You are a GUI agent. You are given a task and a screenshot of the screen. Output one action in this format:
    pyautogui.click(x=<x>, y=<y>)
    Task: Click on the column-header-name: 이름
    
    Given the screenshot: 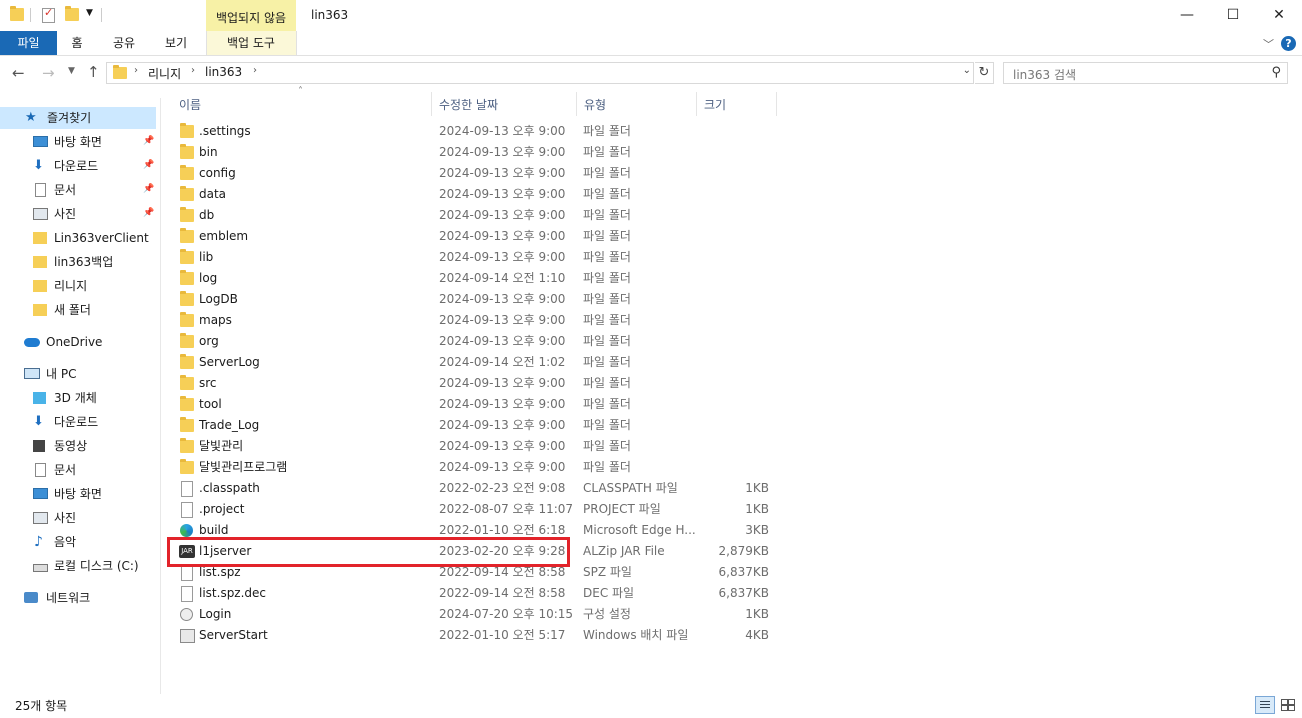 What is the action you would take?
    pyautogui.click(x=190, y=105)
    